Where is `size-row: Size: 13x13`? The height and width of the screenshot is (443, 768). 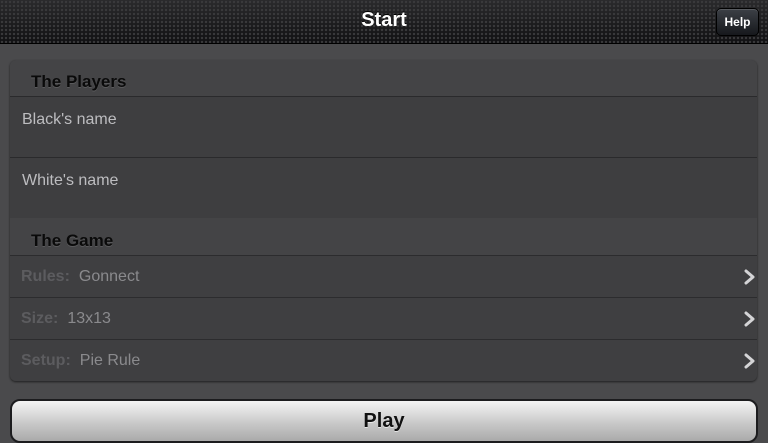 size-row: Size: 13x13 is located at coordinates (383, 318).